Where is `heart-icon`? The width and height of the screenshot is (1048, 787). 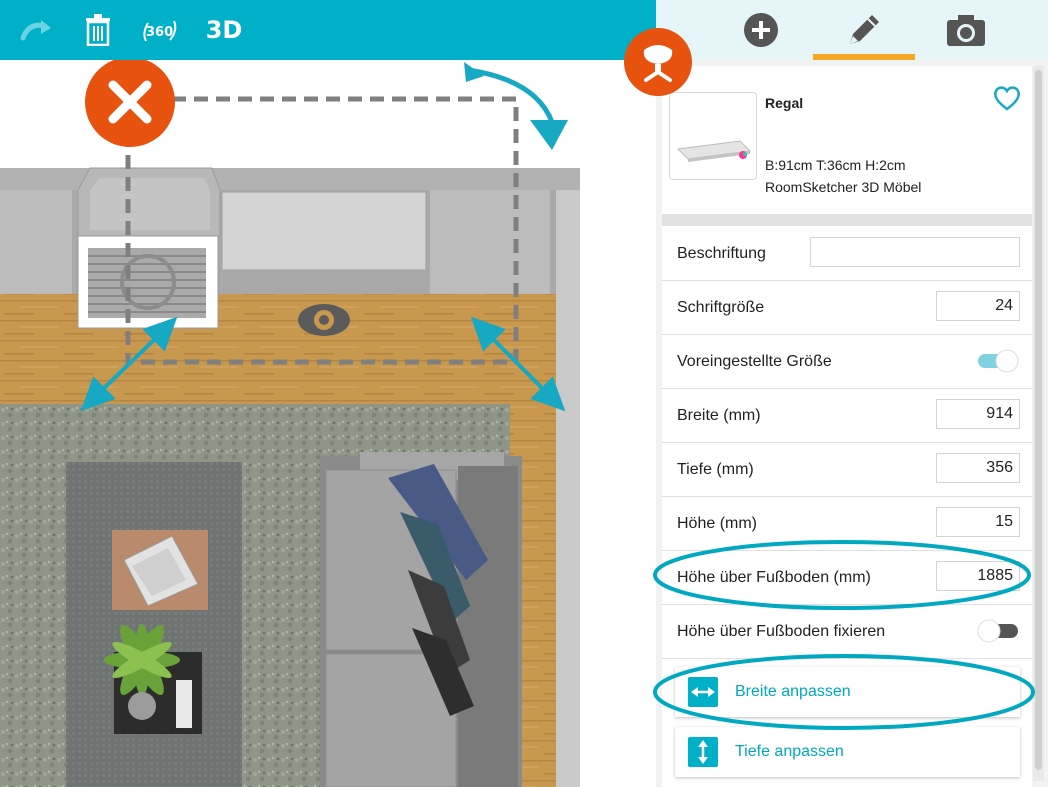
heart-icon is located at coordinates (1007, 98).